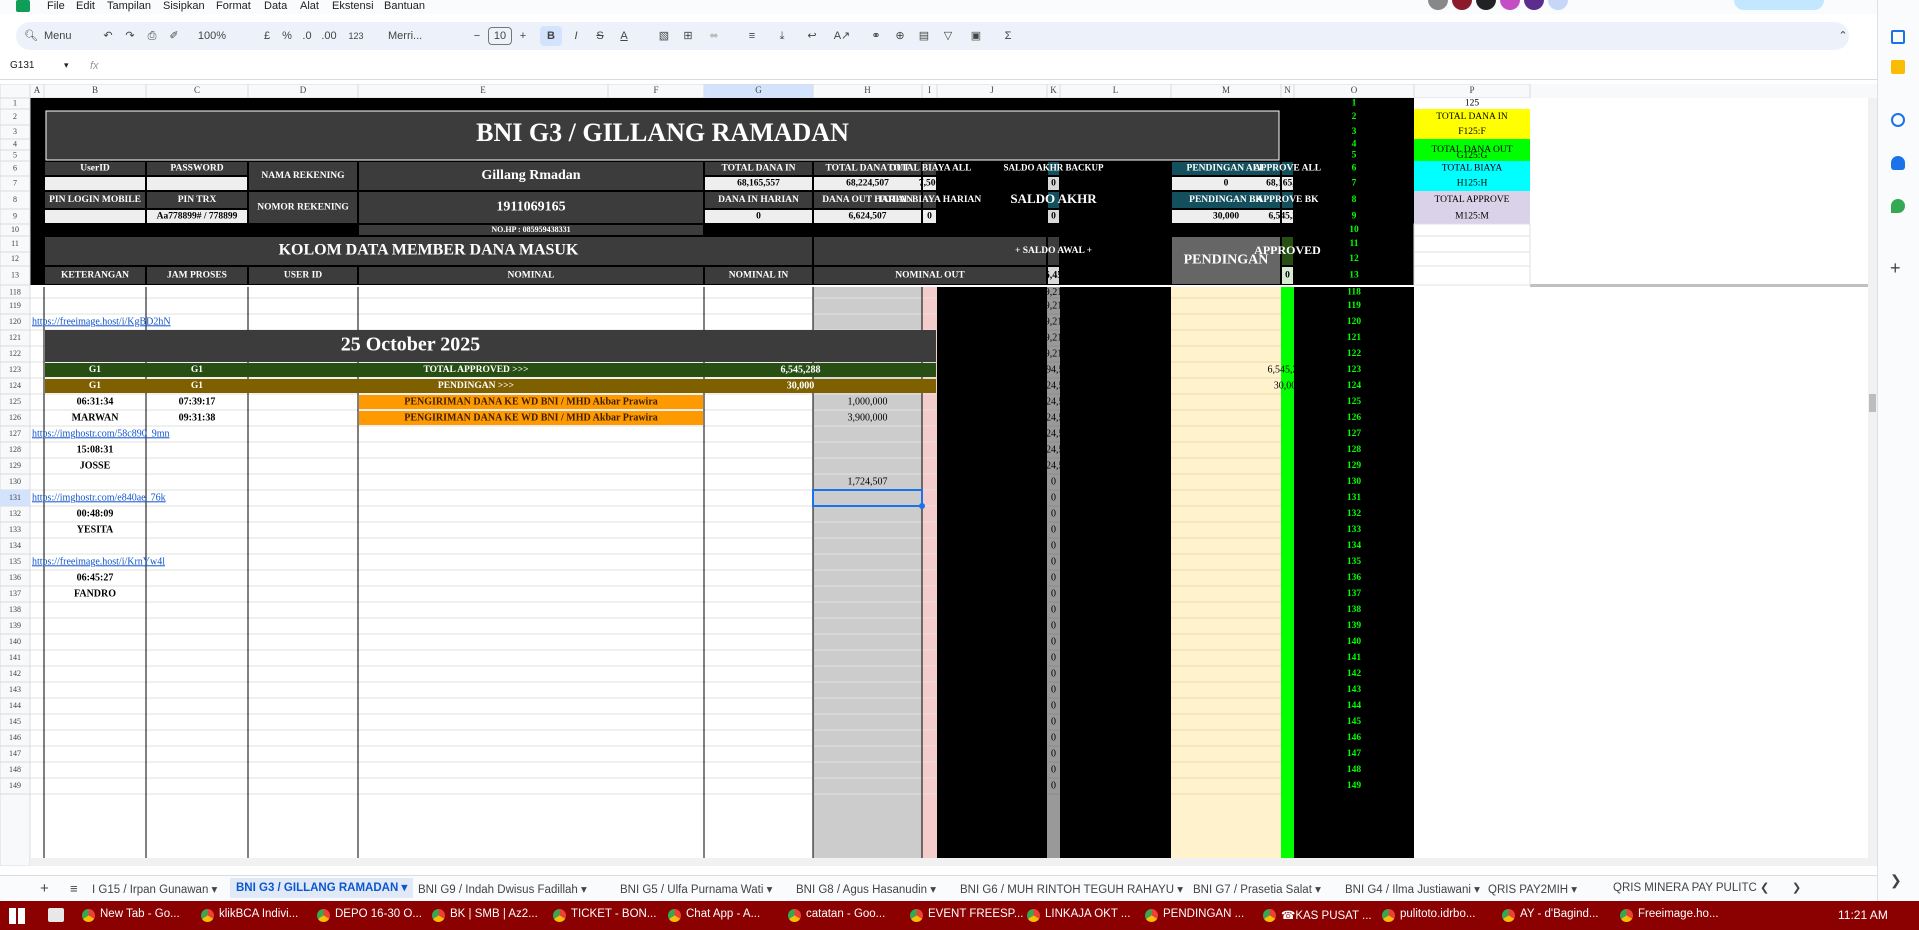 This screenshot has height=930, width=1919. Describe the element at coordinates (287, 36) in the screenshot. I see `percent-button: %` at that location.